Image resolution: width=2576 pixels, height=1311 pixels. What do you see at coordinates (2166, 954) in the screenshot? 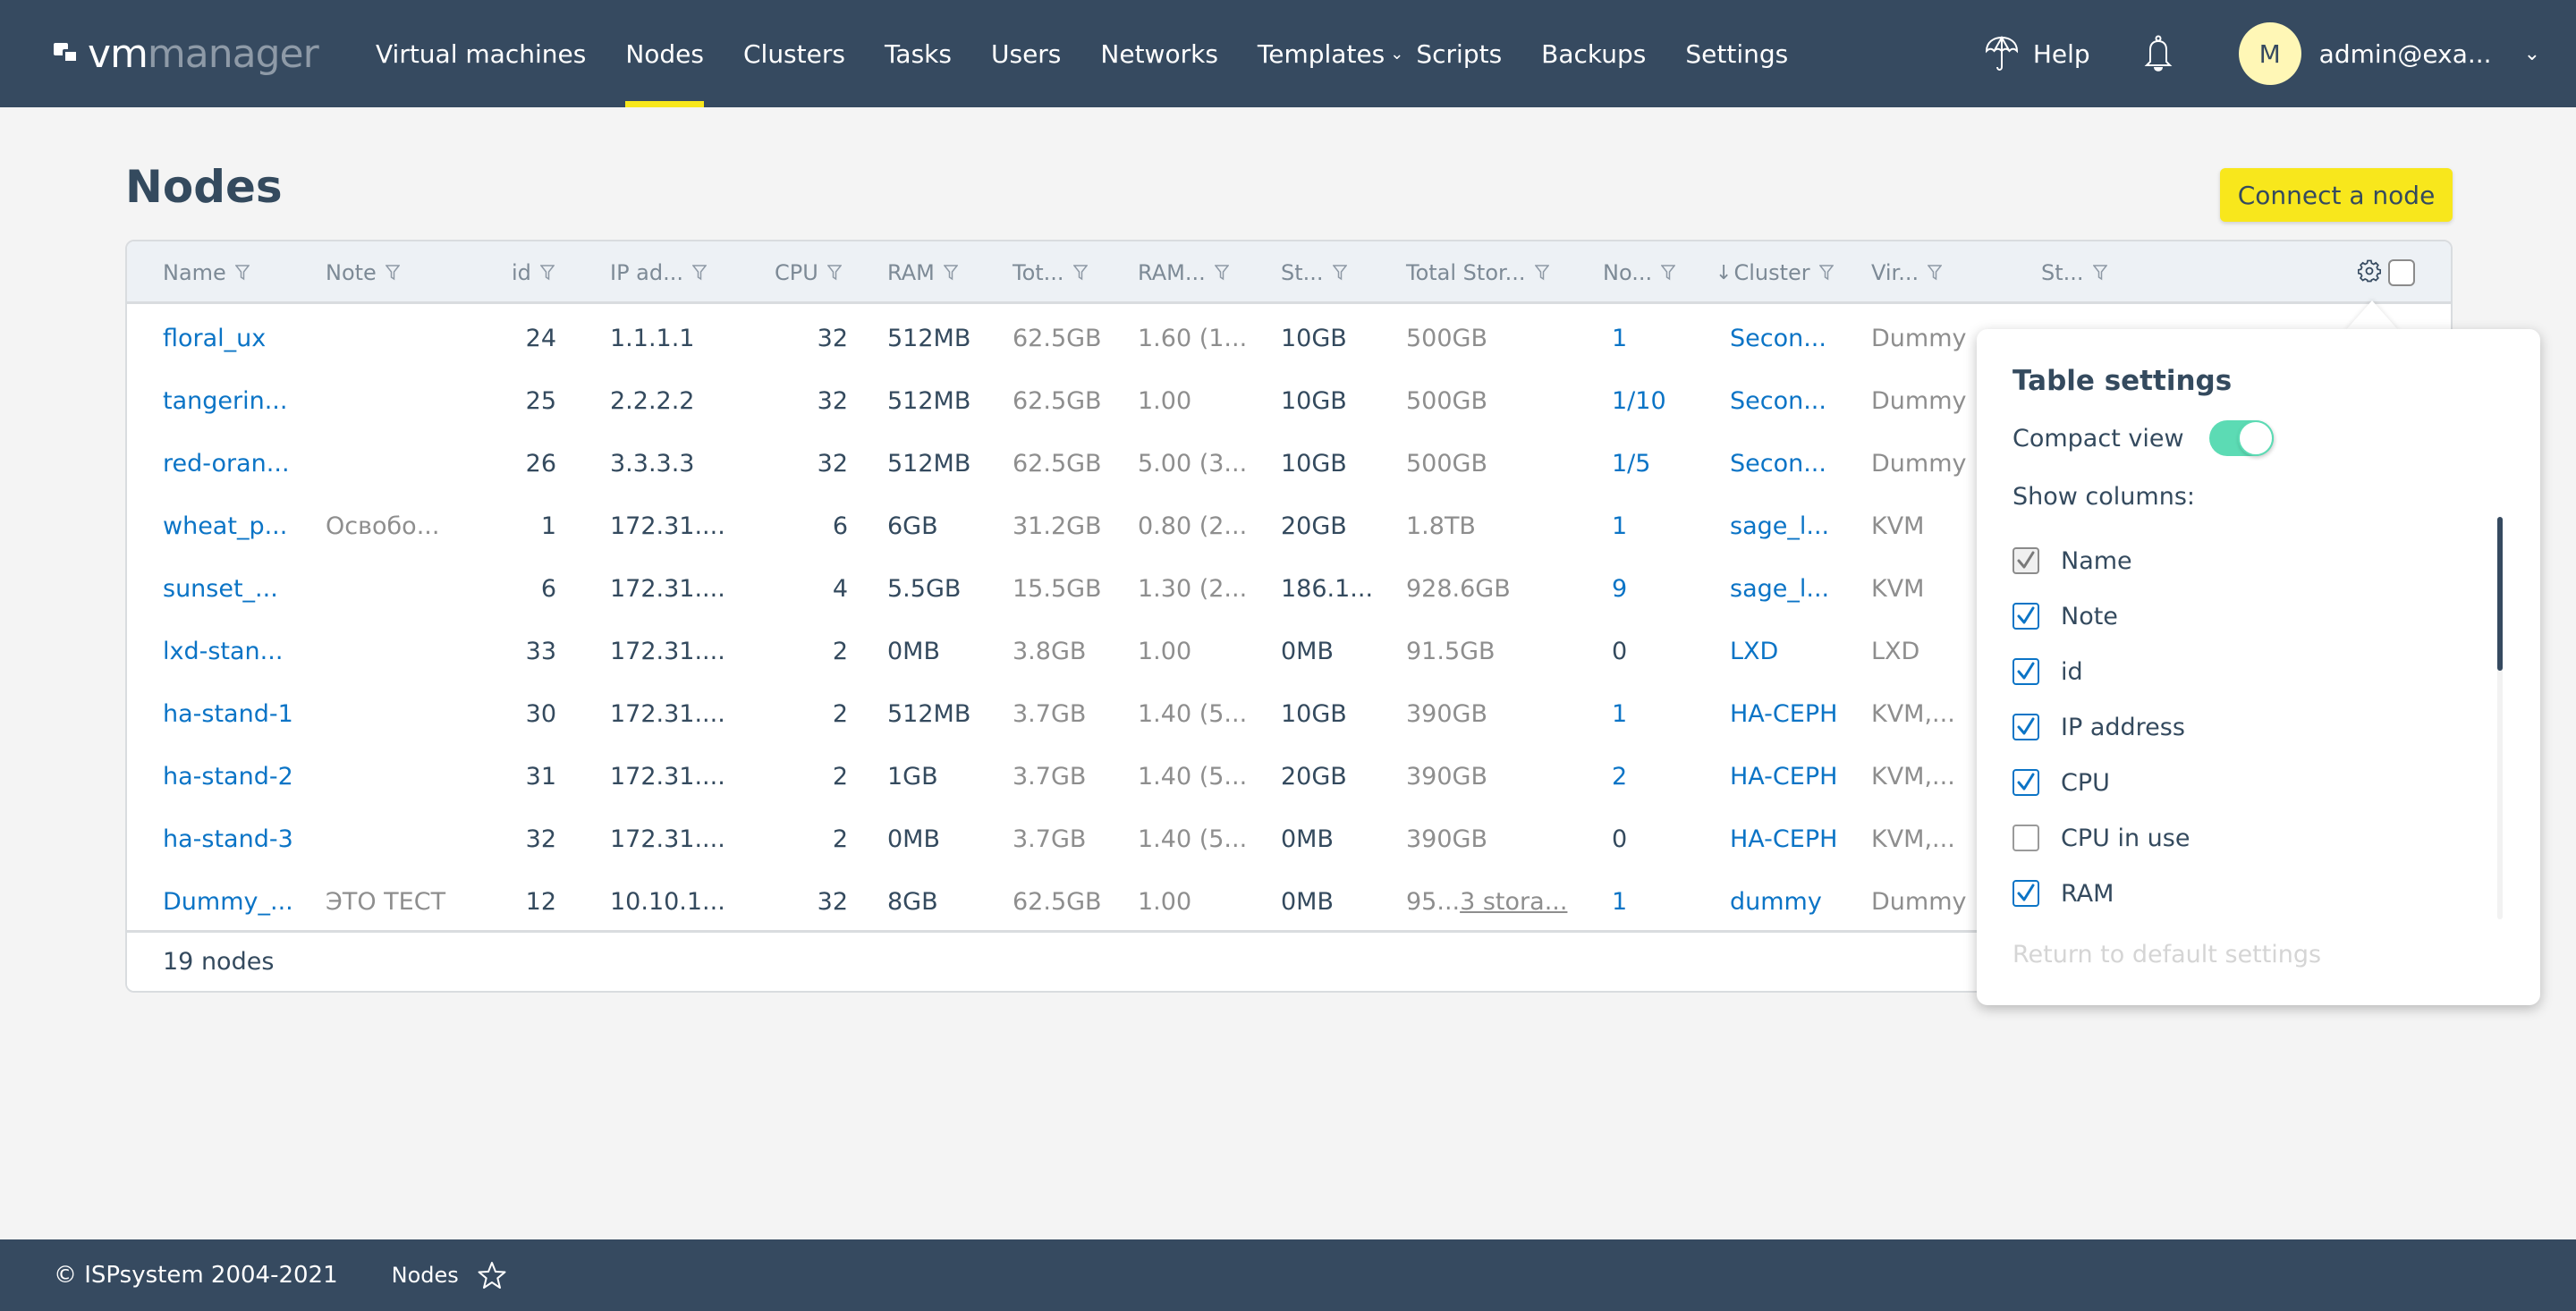
I see `return-default-button: Return to default settings` at bounding box center [2166, 954].